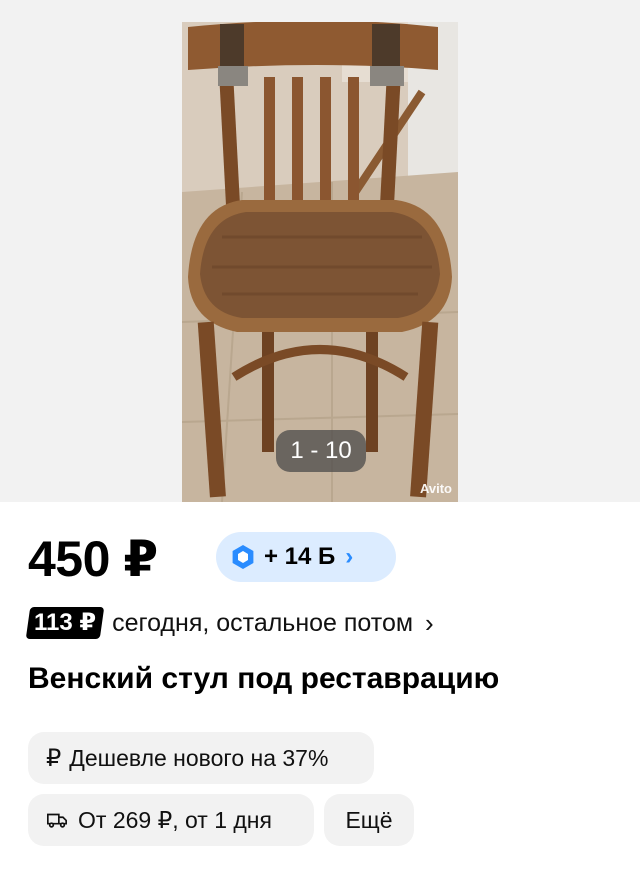  What do you see at coordinates (264, 678) in the screenshot?
I see `listing-title: Венский стул под реставрацию` at bounding box center [264, 678].